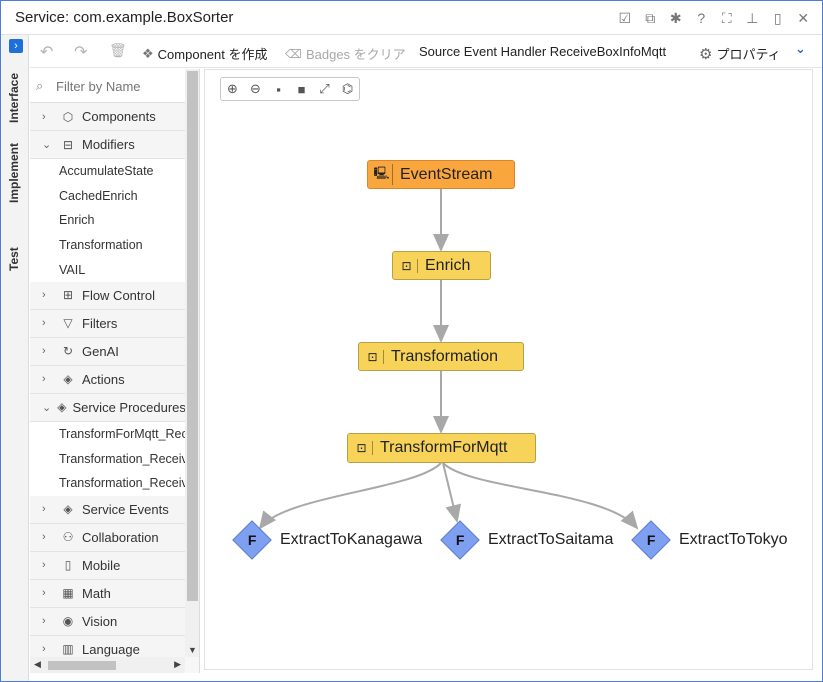  What do you see at coordinates (676, 18) in the screenshot?
I see `bug-icon: ✱` at bounding box center [676, 18].